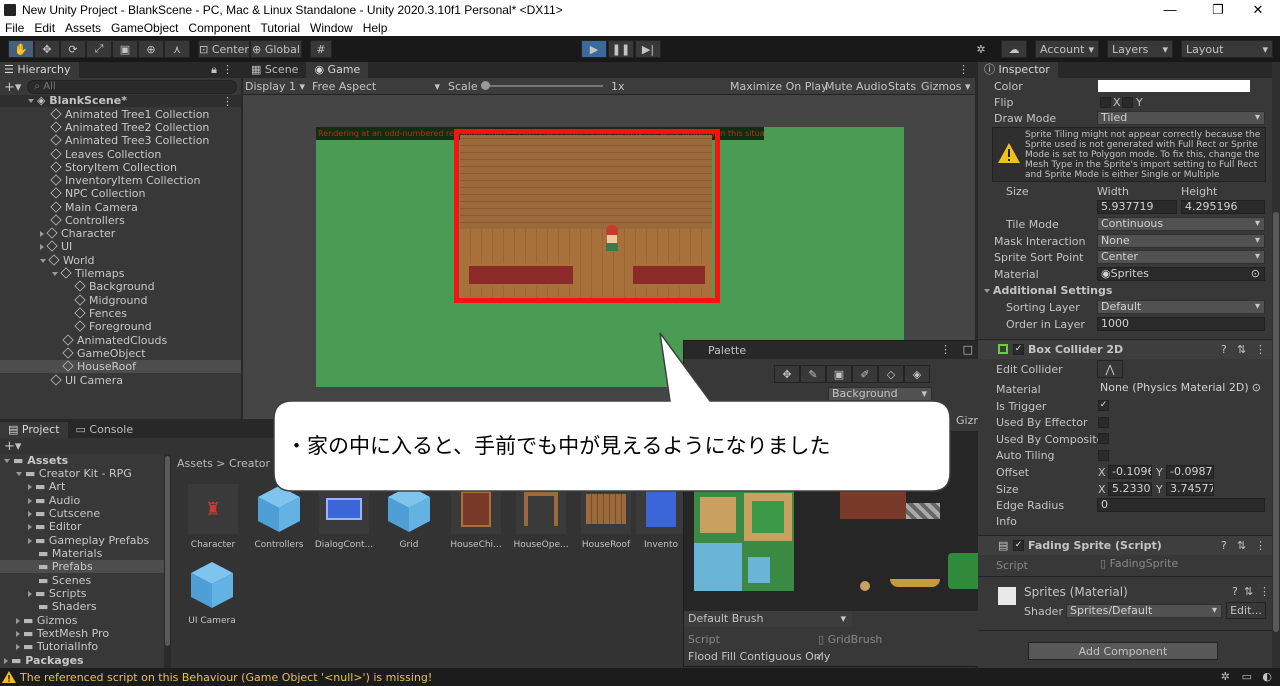 The height and width of the screenshot is (686, 1280). What do you see at coordinates (46, 620) in the screenshot?
I see `folder-item: ▬ Gizmos` at bounding box center [46, 620].